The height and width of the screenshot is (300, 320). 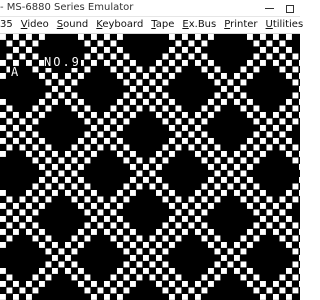 I want to click on menu-label-rest: ape, so click(x=165, y=24).